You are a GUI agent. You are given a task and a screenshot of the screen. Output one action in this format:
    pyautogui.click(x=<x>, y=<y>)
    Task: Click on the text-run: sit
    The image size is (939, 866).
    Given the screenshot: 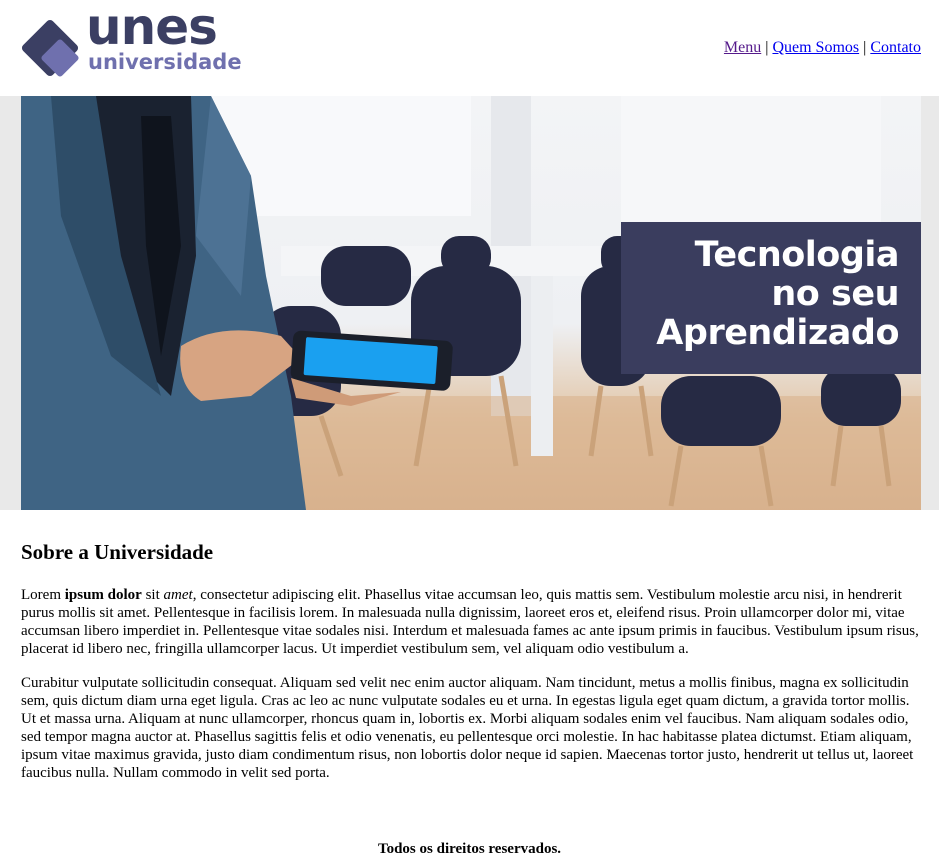 What is the action you would take?
    pyautogui.click(x=152, y=595)
    